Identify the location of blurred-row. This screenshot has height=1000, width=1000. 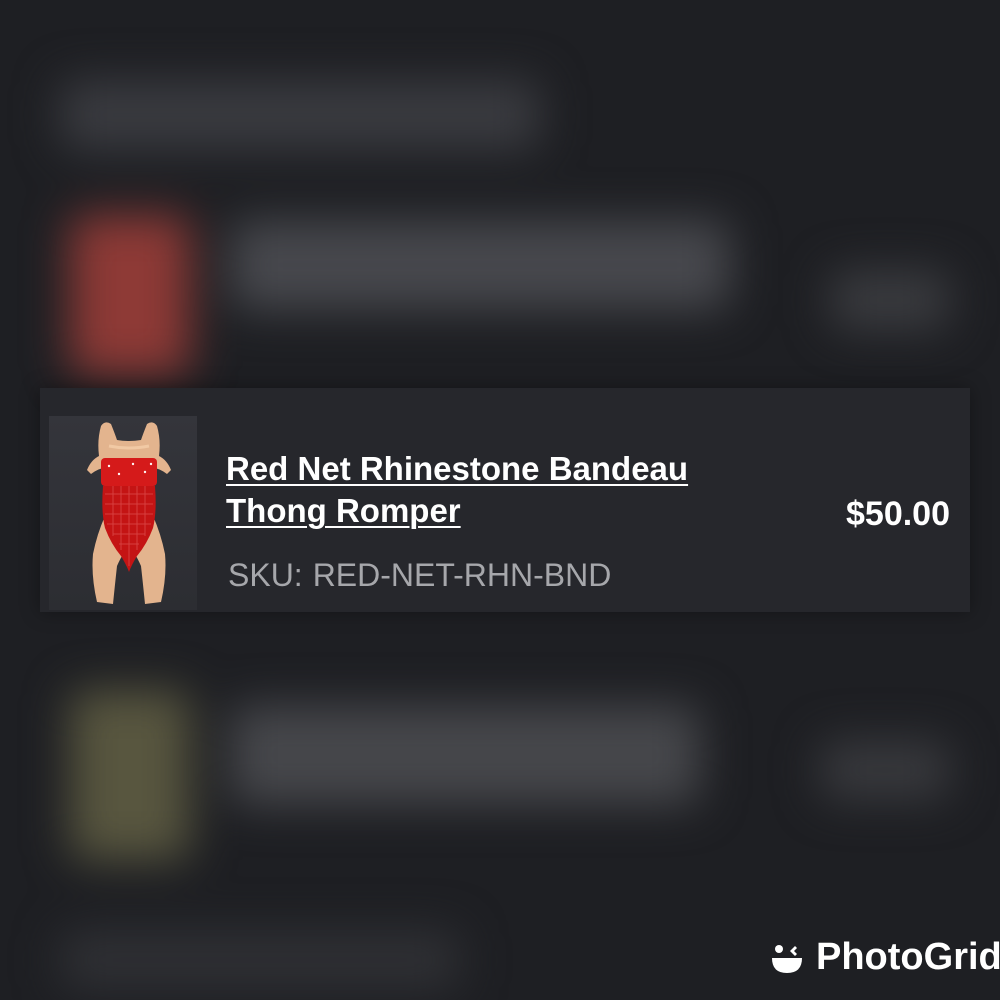
(260, 960).